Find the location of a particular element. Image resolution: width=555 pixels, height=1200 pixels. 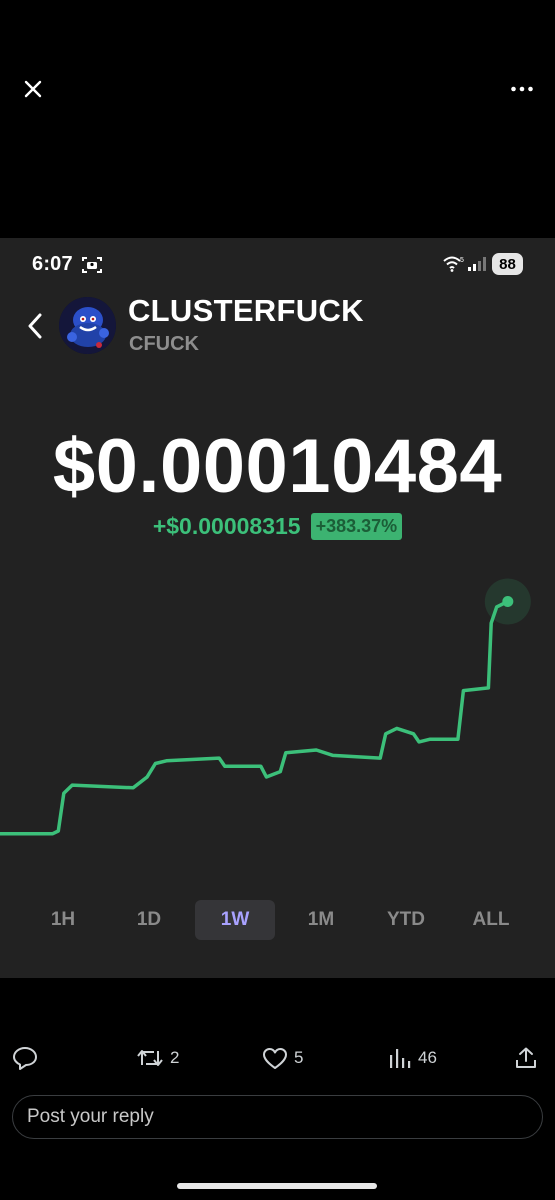

views-button: 46 is located at coordinates (412, 1058).